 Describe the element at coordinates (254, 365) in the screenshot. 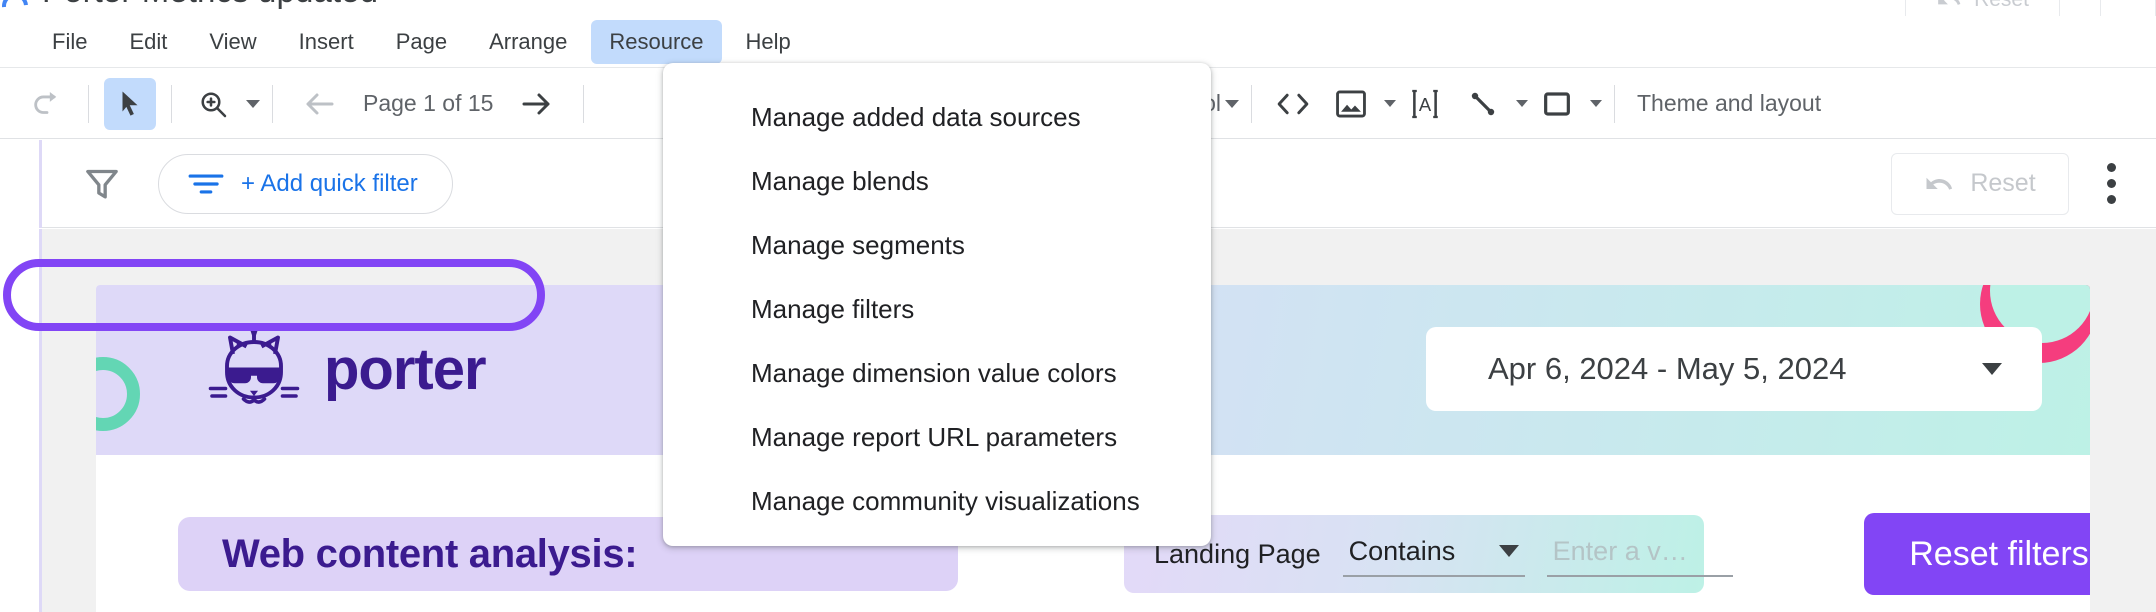

I see `porter-cat-unicorn-icon` at that location.